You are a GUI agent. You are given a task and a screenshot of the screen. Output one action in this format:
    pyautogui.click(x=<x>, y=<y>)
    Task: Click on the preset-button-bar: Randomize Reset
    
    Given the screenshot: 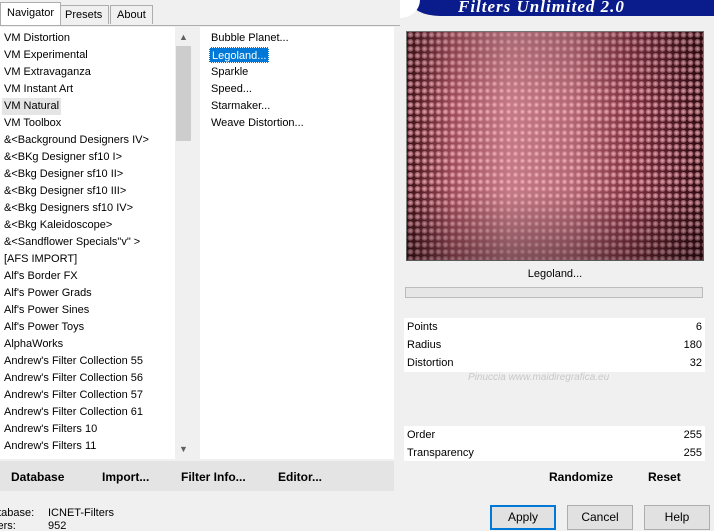 What is the action you would take?
    pyautogui.click(x=554, y=476)
    